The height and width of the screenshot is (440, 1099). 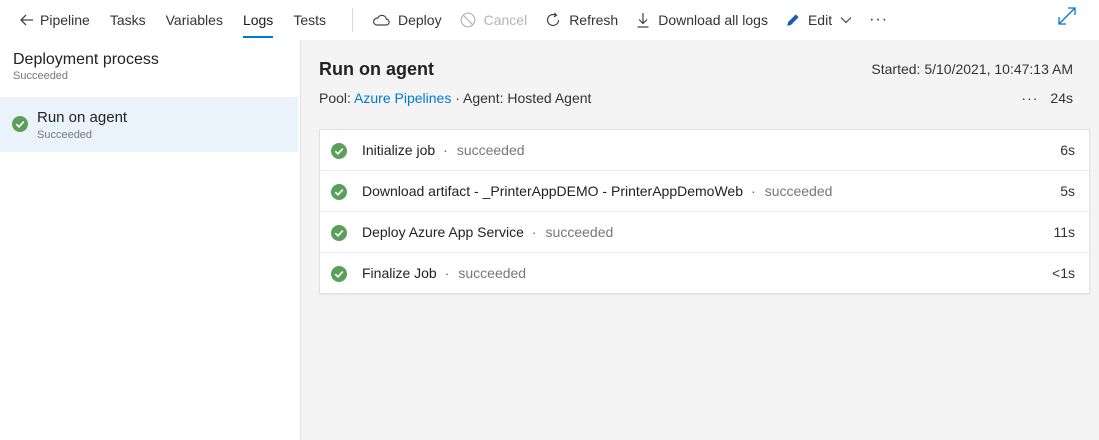 What do you see at coordinates (704, 150) in the screenshot?
I see `step-row: Initialize job · succeeded 6s` at bounding box center [704, 150].